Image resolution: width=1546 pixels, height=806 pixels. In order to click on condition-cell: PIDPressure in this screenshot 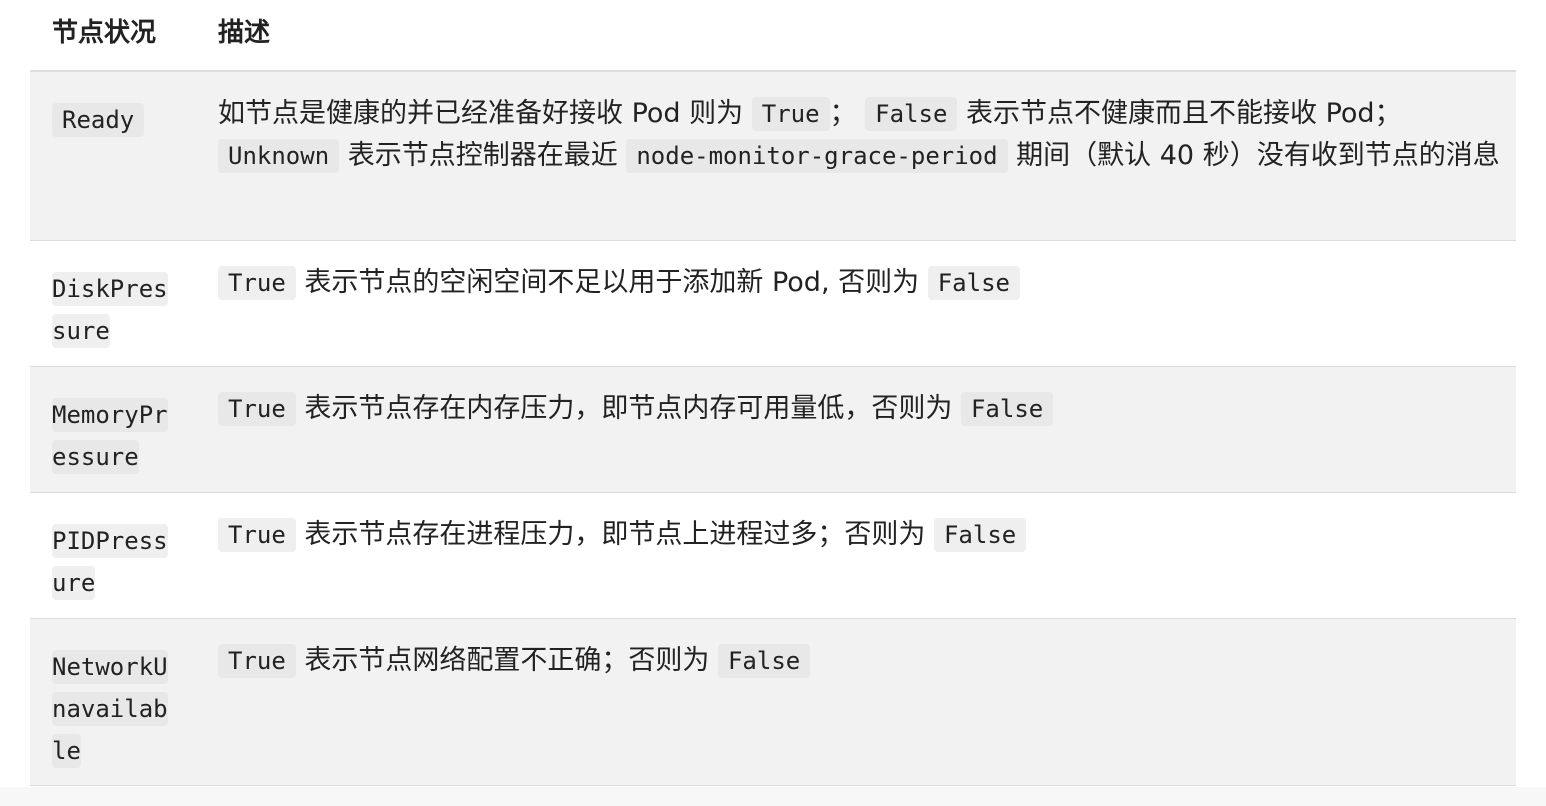, I will do `click(111, 562)`.